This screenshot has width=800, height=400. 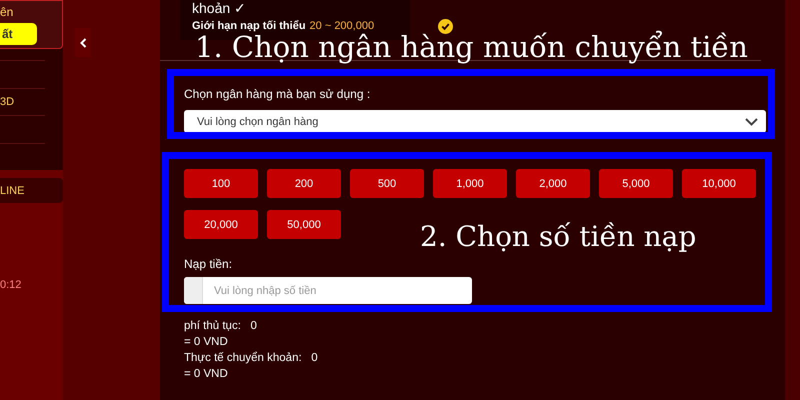 I want to click on amount-button: 1,000, so click(x=470, y=183).